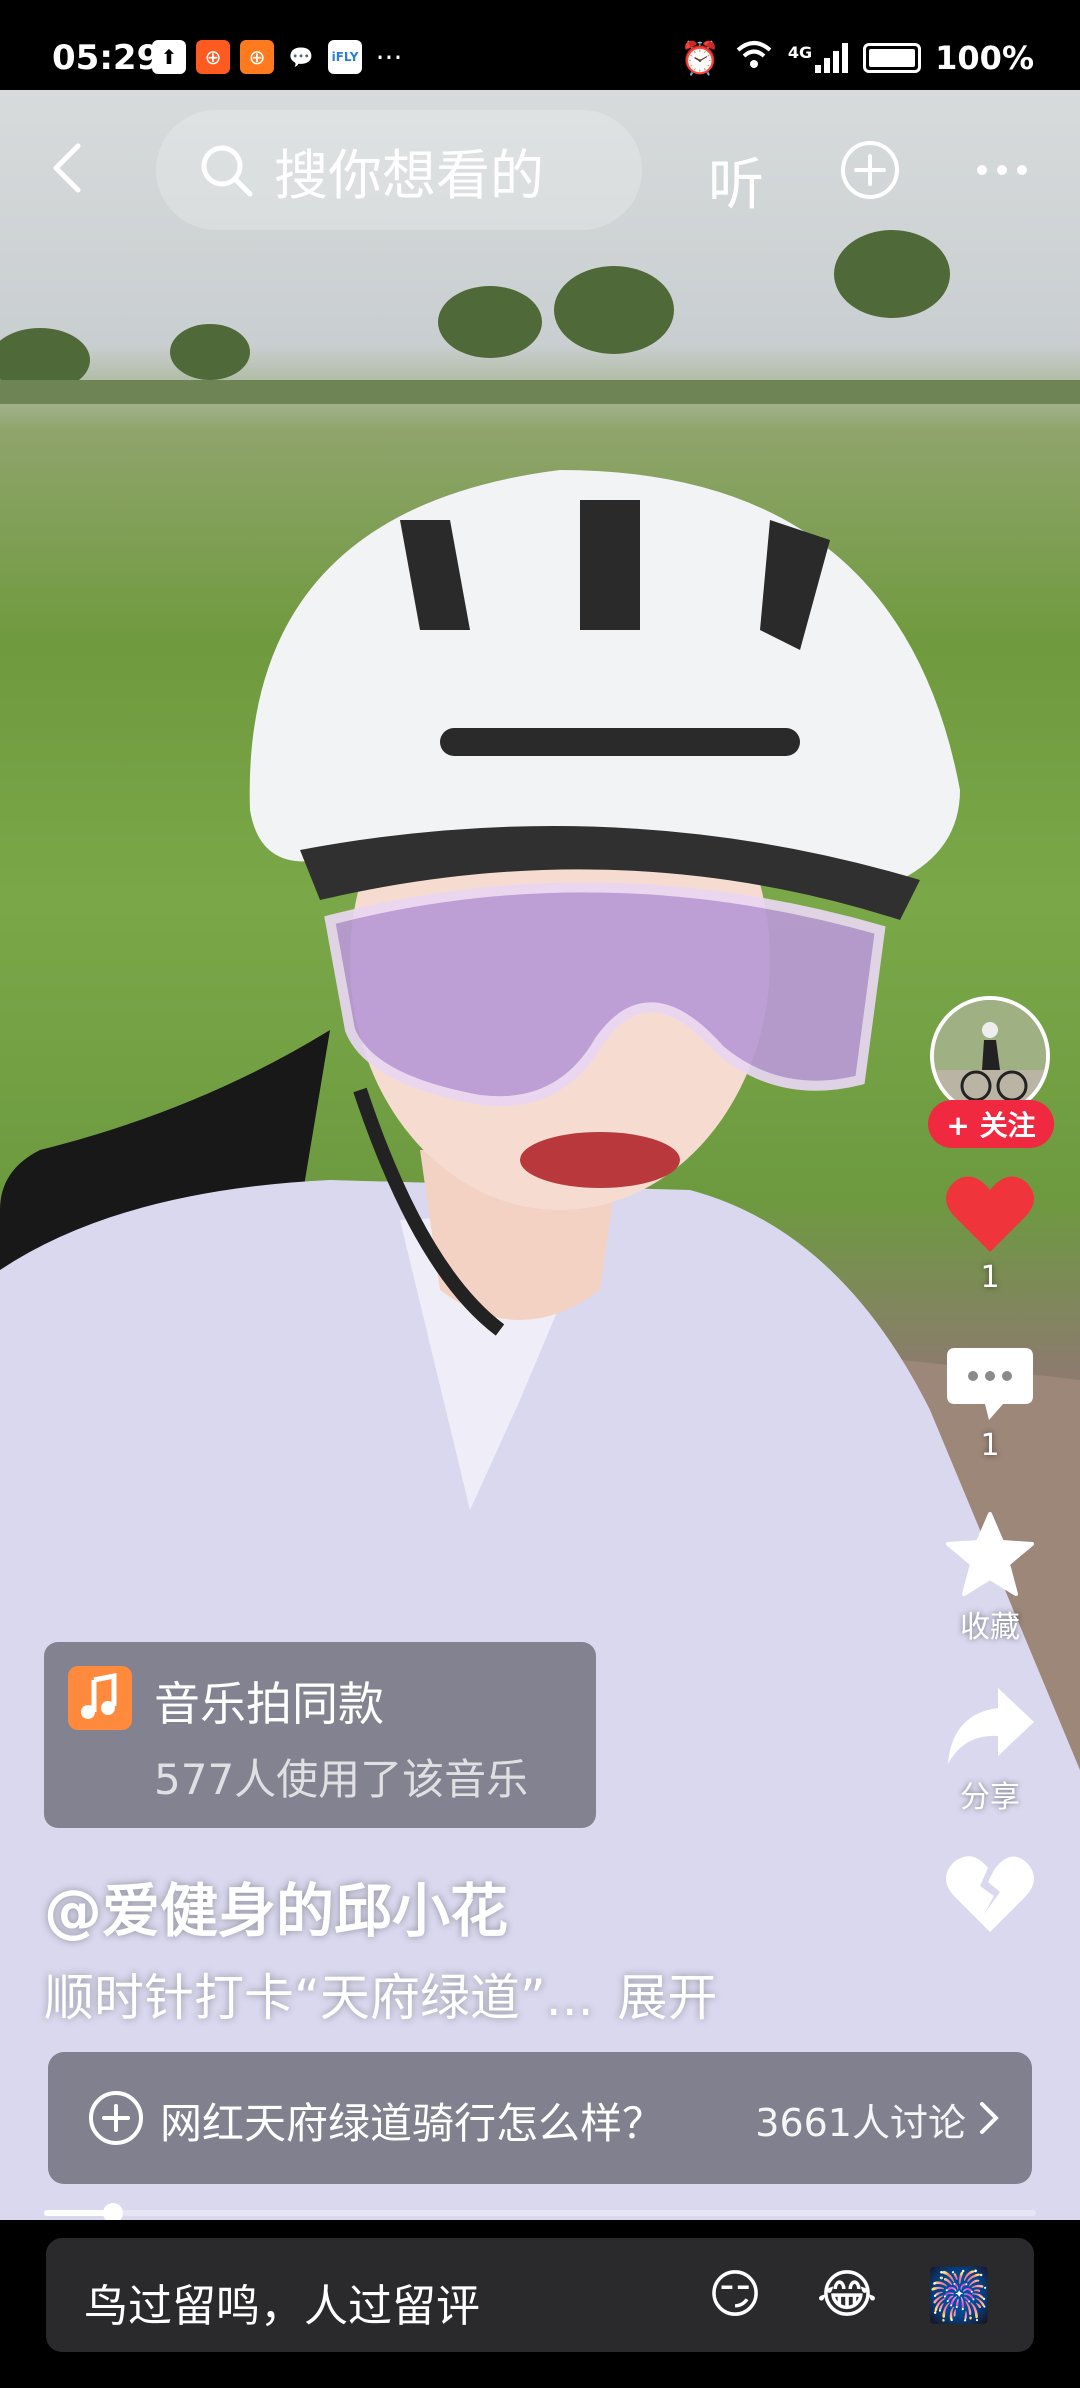 This screenshot has height=2388, width=1080. I want to click on comment-count: 1, so click(990, 1445).